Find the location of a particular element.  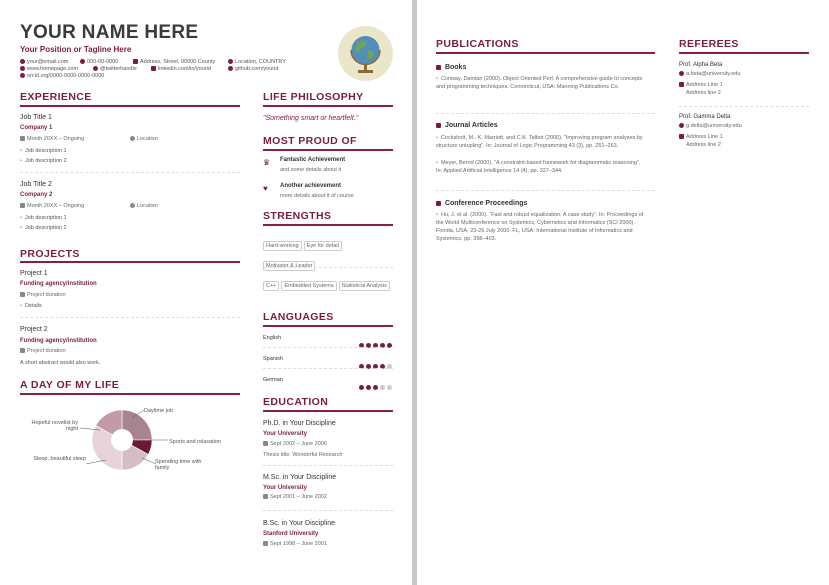

contact-twitter: @twitterhandle is located at coordinates (115, 69).